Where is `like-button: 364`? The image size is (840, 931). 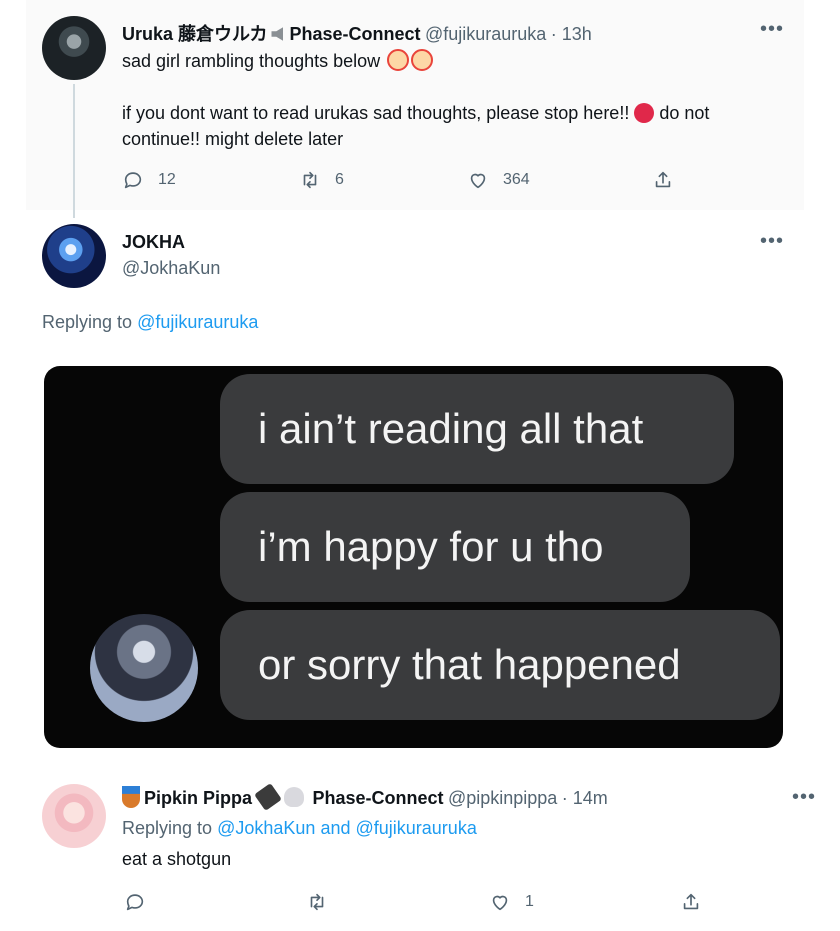 like-button: 364 is located at coordinates (498, 180).